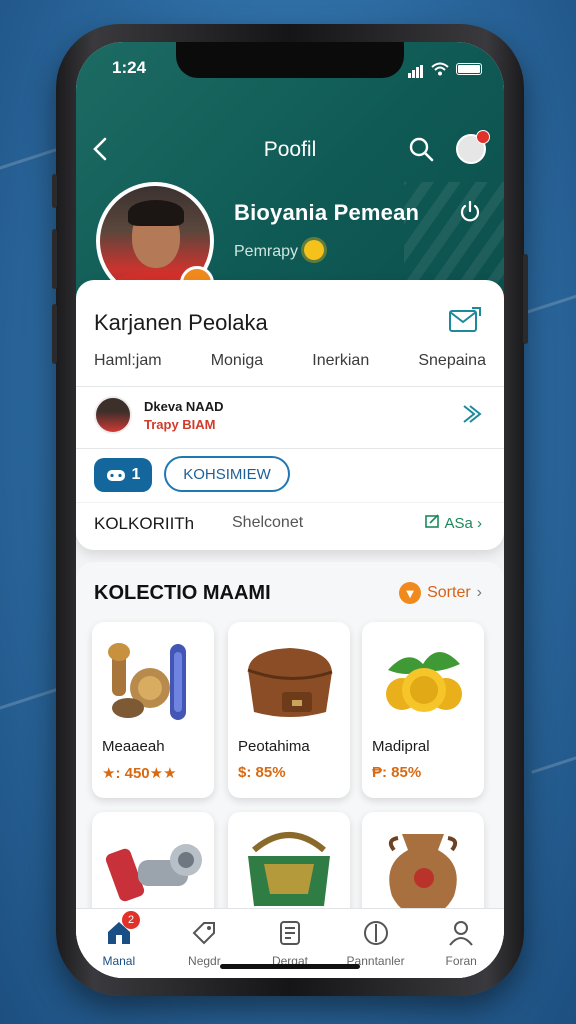  What do you see at coordinates (461, 933) in the screenshot?
I see `user-icon` at bounding box center [461, 933].